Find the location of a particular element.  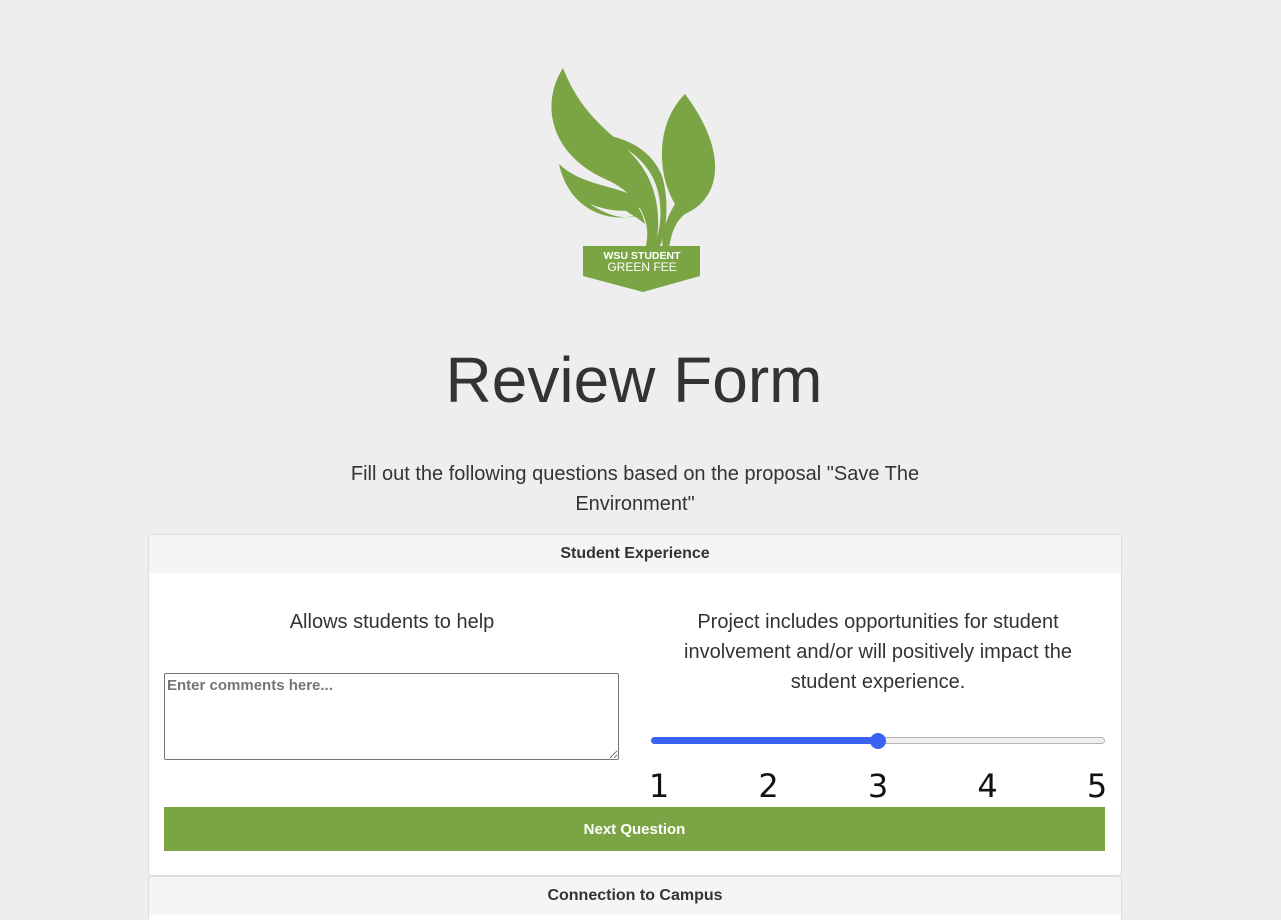

slider-thumb is located at coordinates (878, 741).